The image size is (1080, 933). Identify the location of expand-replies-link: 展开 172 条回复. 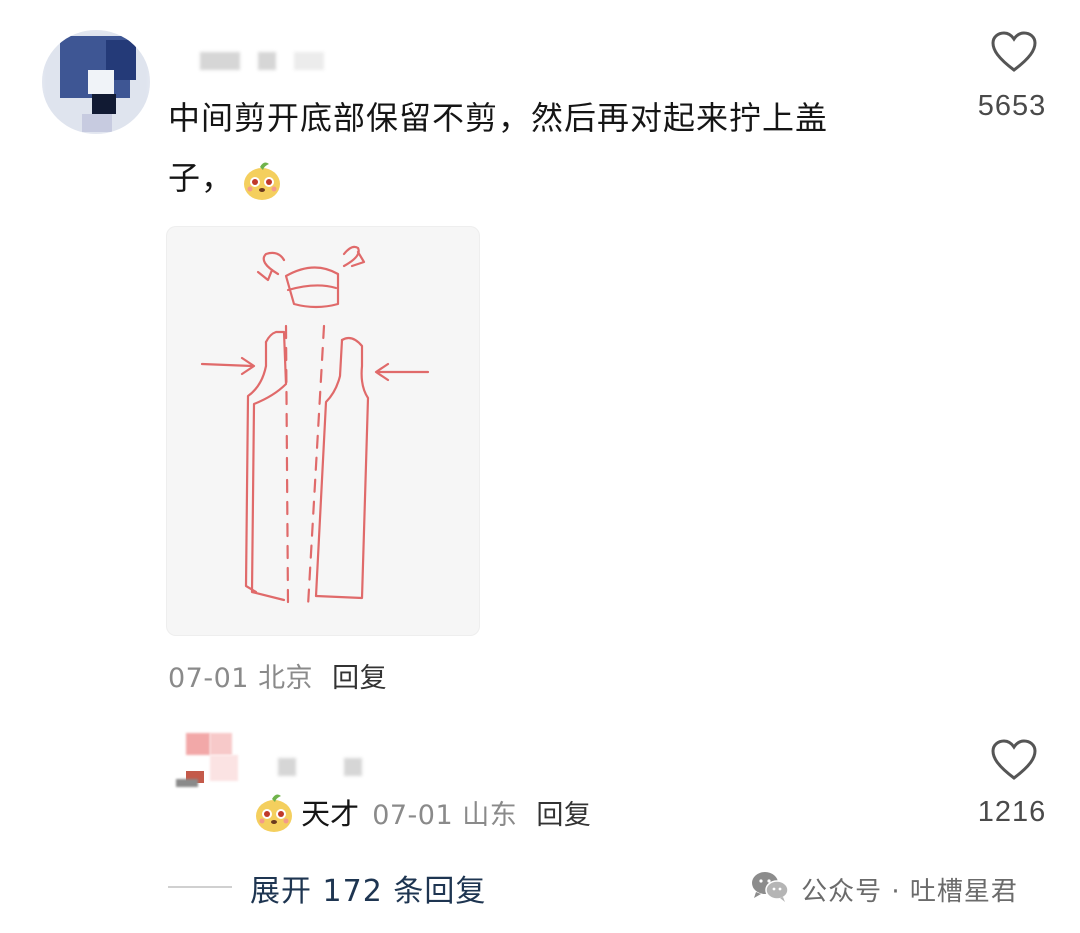
(368, 888).